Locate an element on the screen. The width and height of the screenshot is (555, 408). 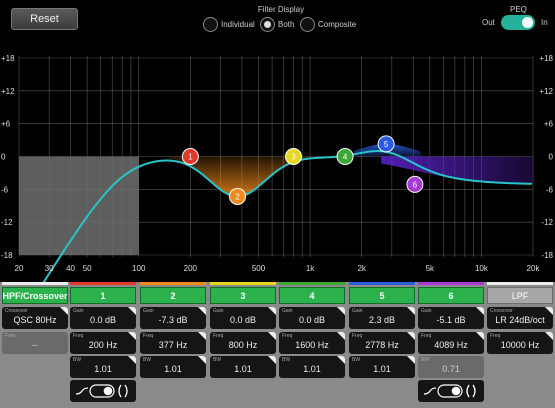
band-6-color-bar is located at coordinates (451, 283).